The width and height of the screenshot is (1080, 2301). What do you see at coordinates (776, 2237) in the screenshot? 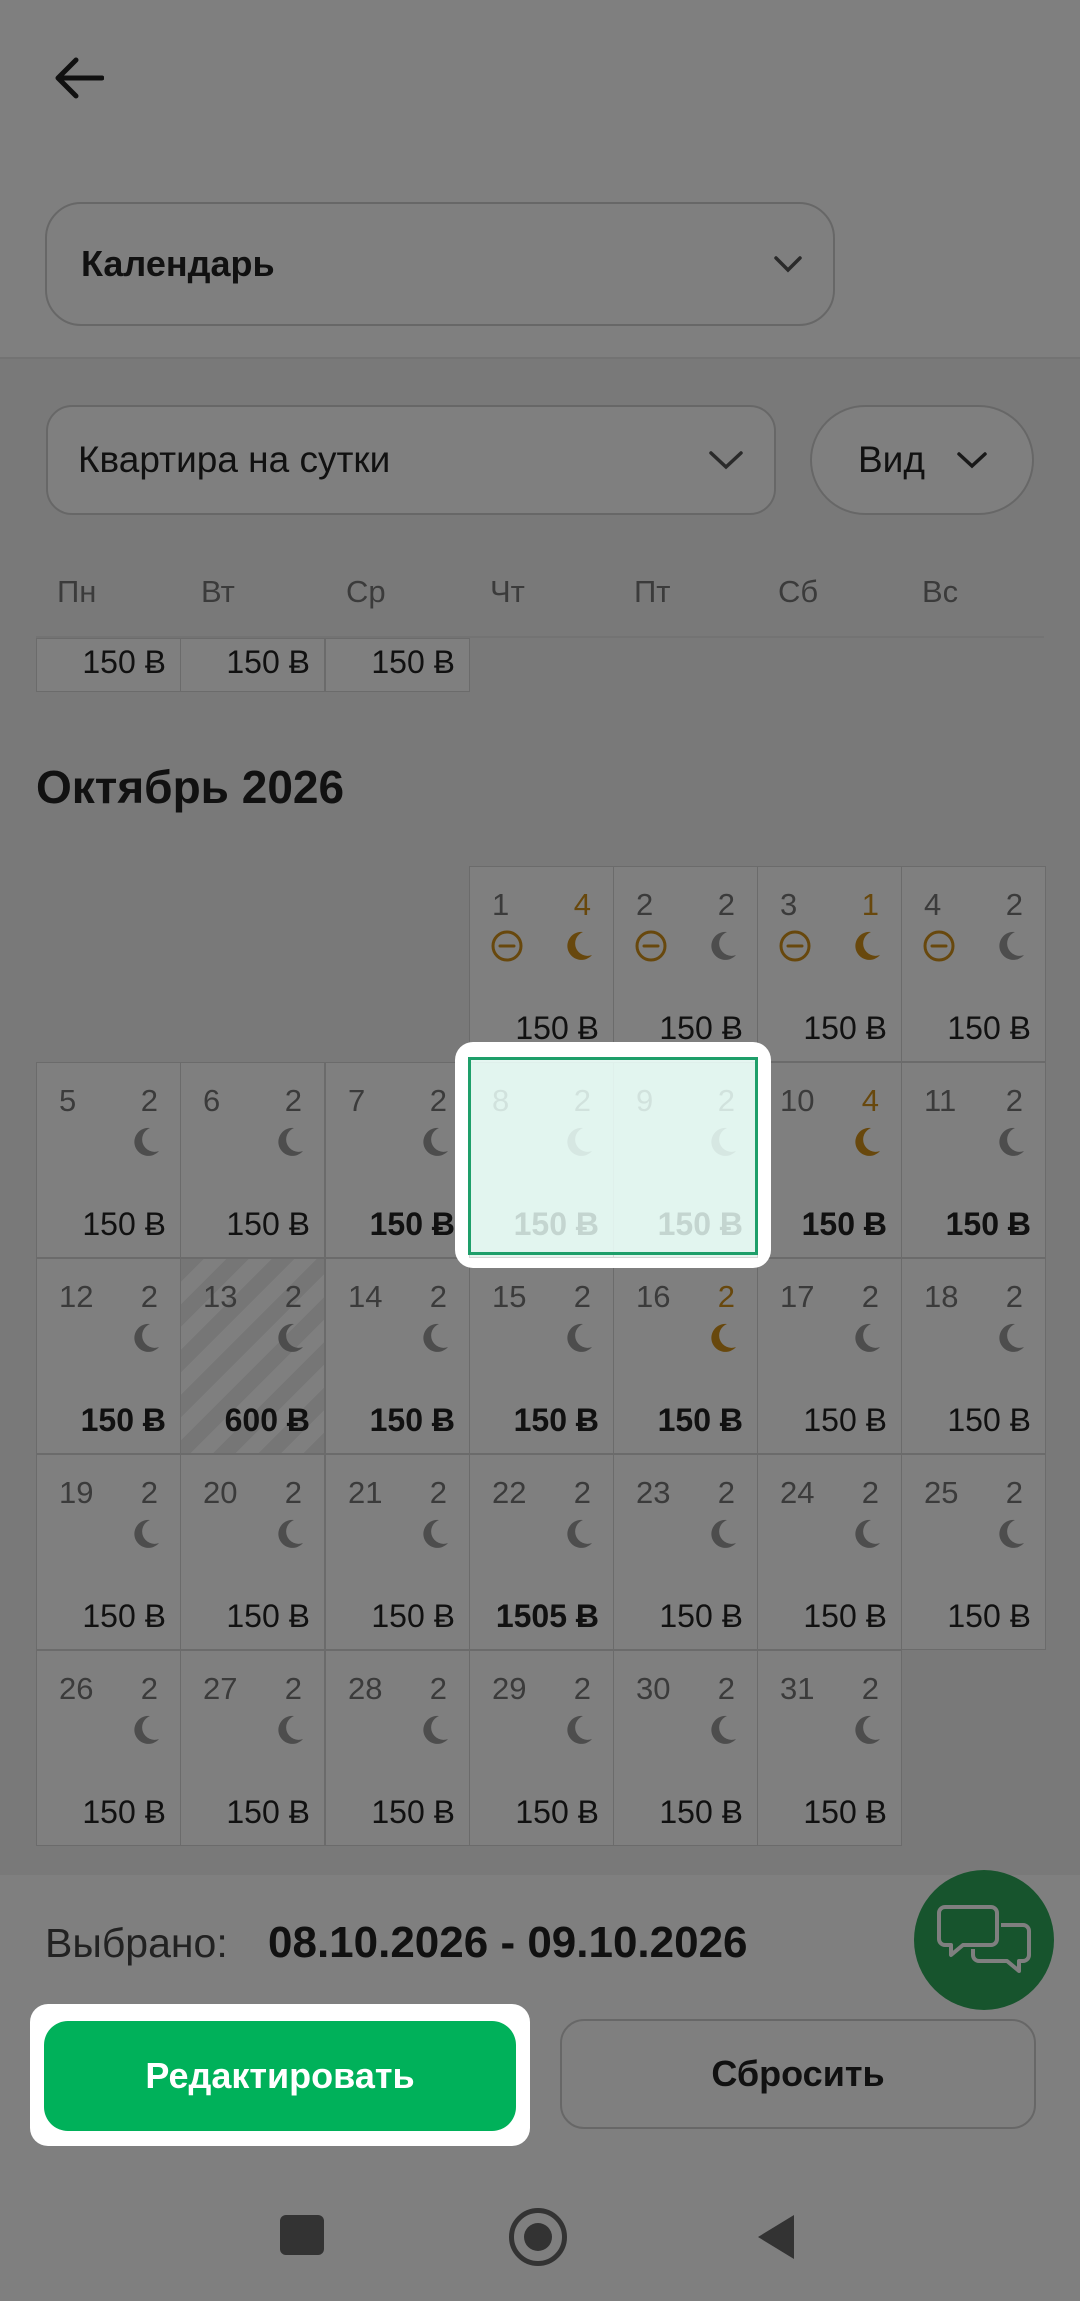
I see `back-triangle-icon` at bounding box center [776, 2237].